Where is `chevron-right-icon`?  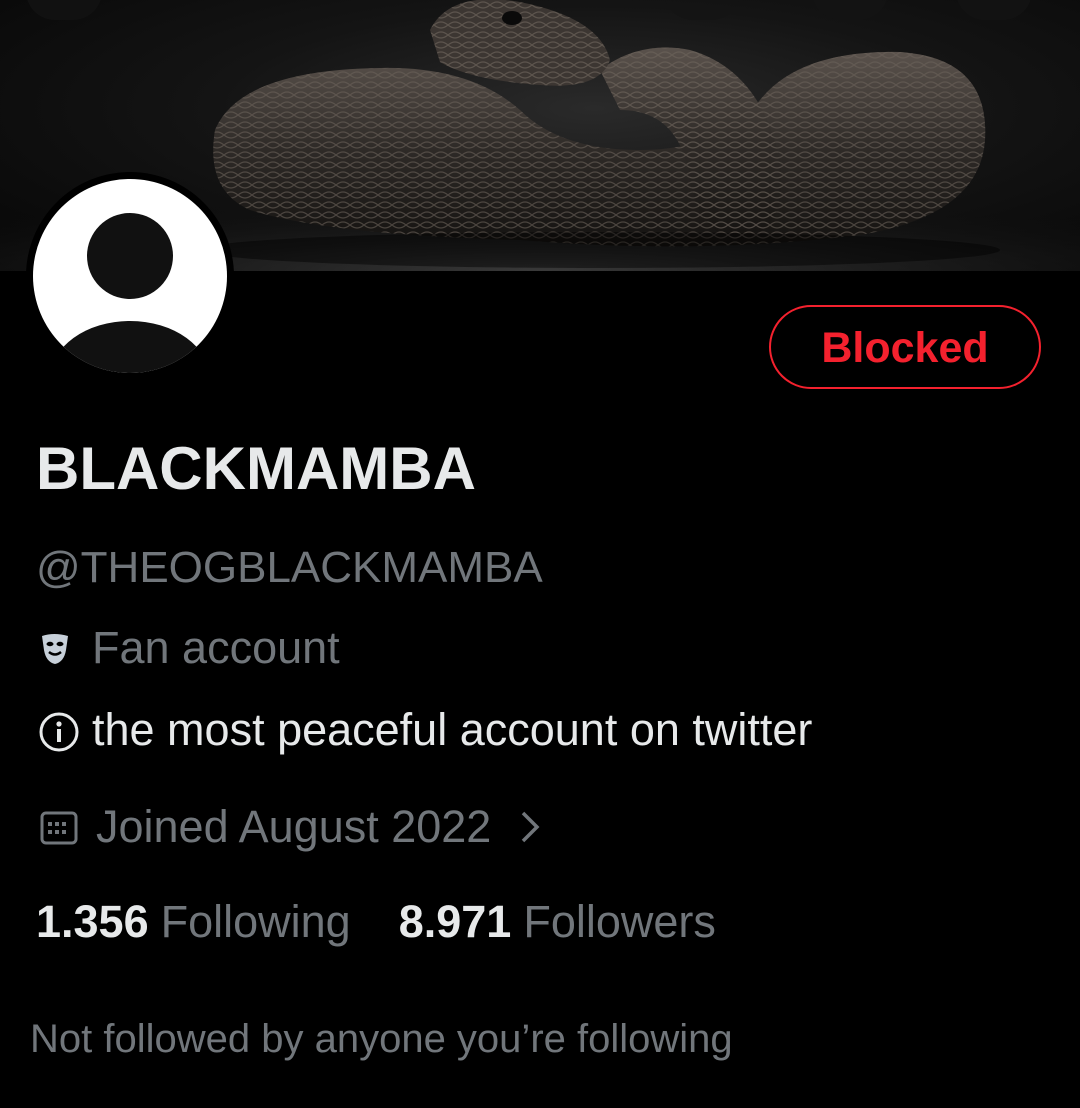
chevron-right-icon is located at coordinates (531, 827).